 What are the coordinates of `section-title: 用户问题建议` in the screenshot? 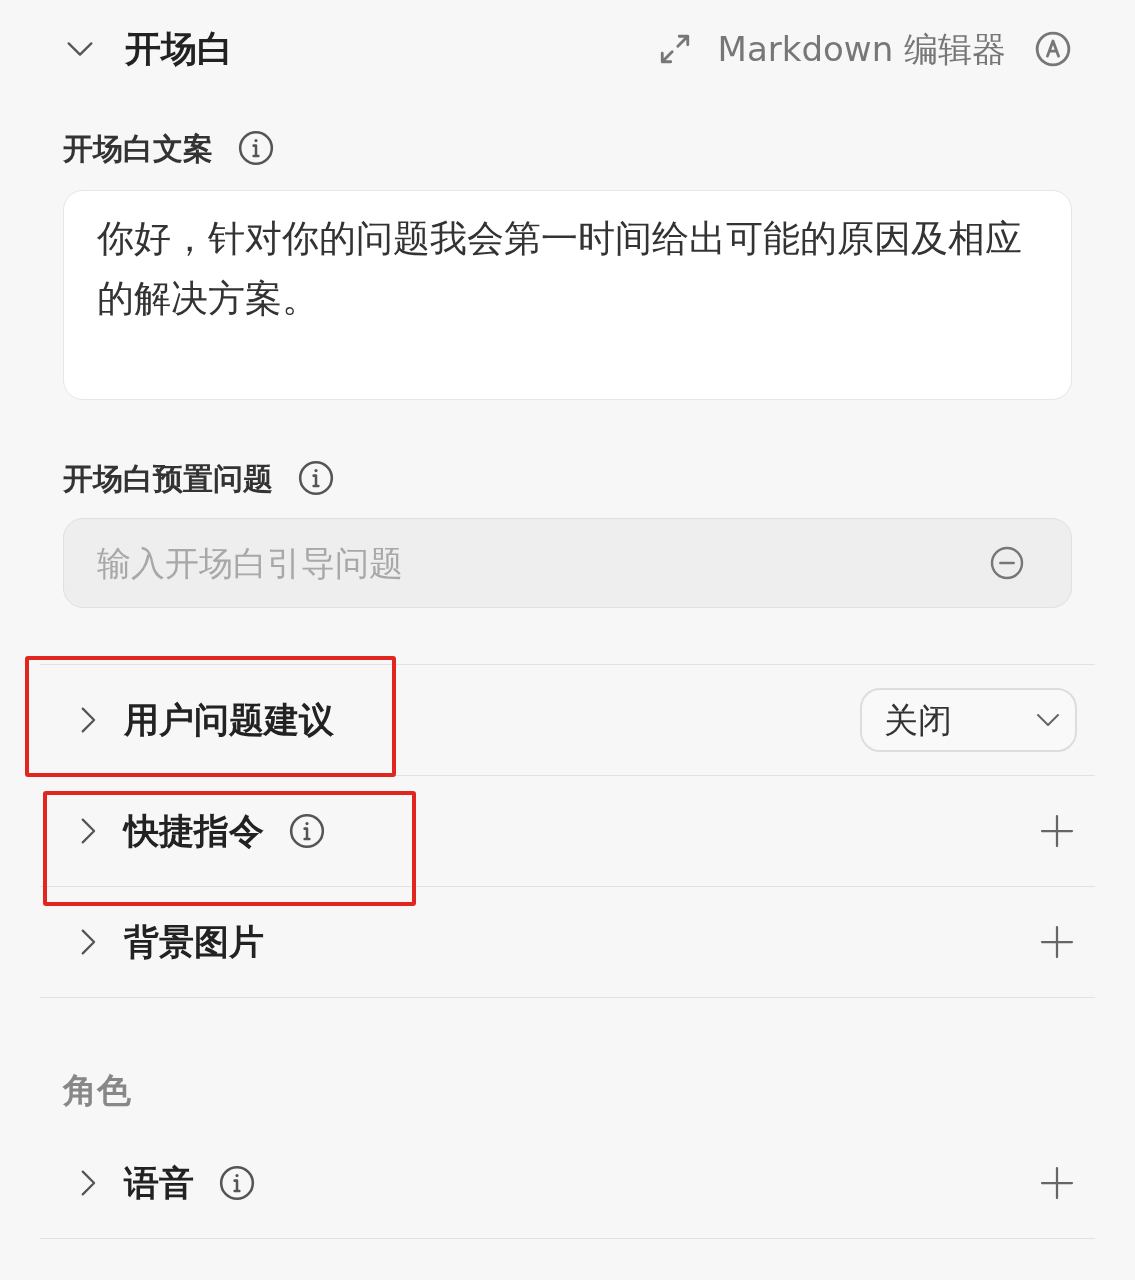 It's located at (229, 720).